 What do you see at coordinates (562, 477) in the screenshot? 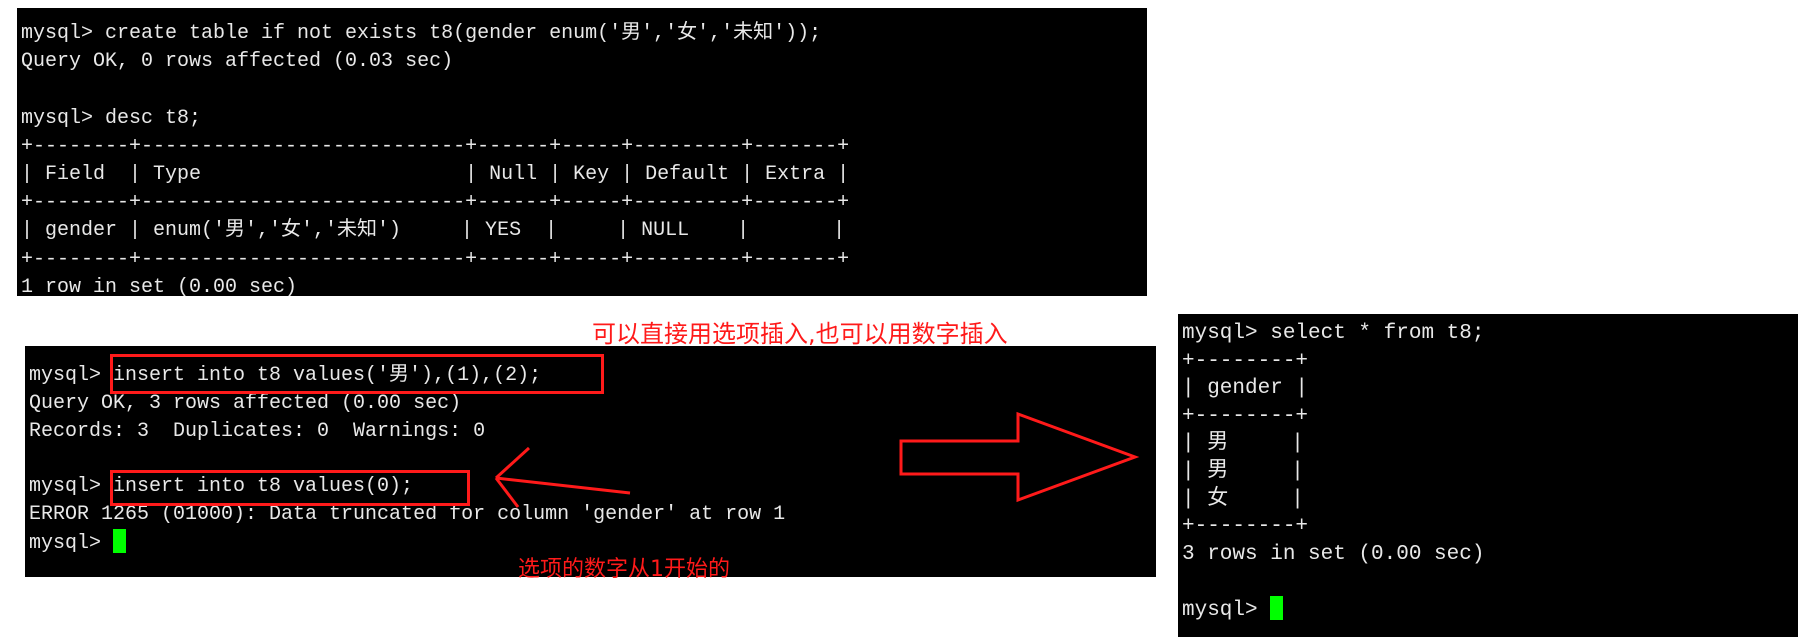
I see `small-arrow-left-icon` at bounding box center [562, 477].